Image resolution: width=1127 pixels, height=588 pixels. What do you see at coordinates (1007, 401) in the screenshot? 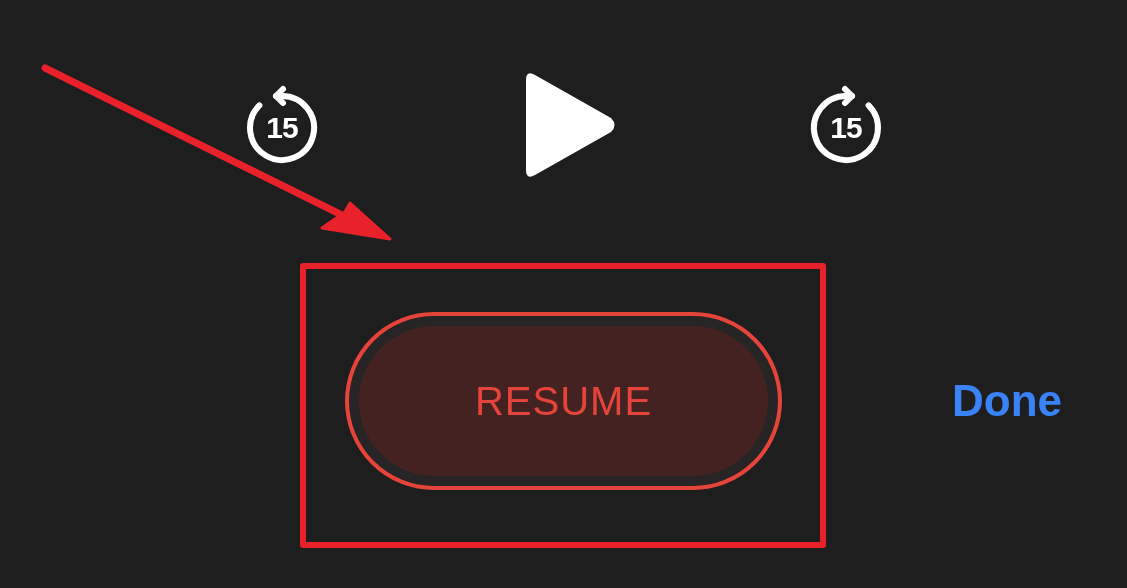
I see `done-button: Done` at bounding box center [1007, 401].